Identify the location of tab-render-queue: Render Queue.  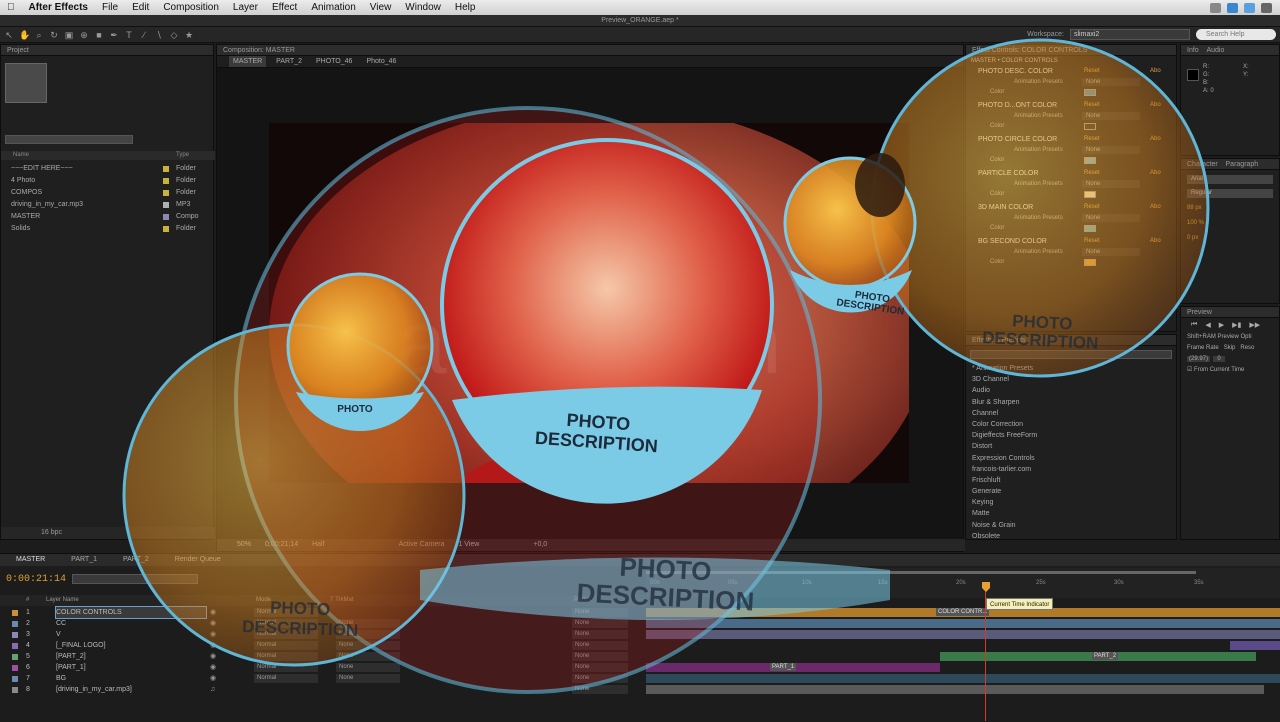
(198, 560).